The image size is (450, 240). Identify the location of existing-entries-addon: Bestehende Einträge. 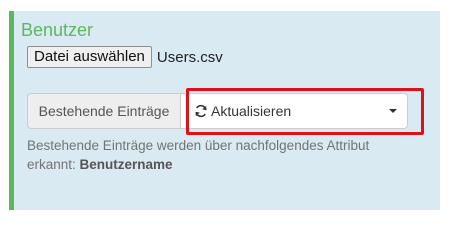
(103, 111).